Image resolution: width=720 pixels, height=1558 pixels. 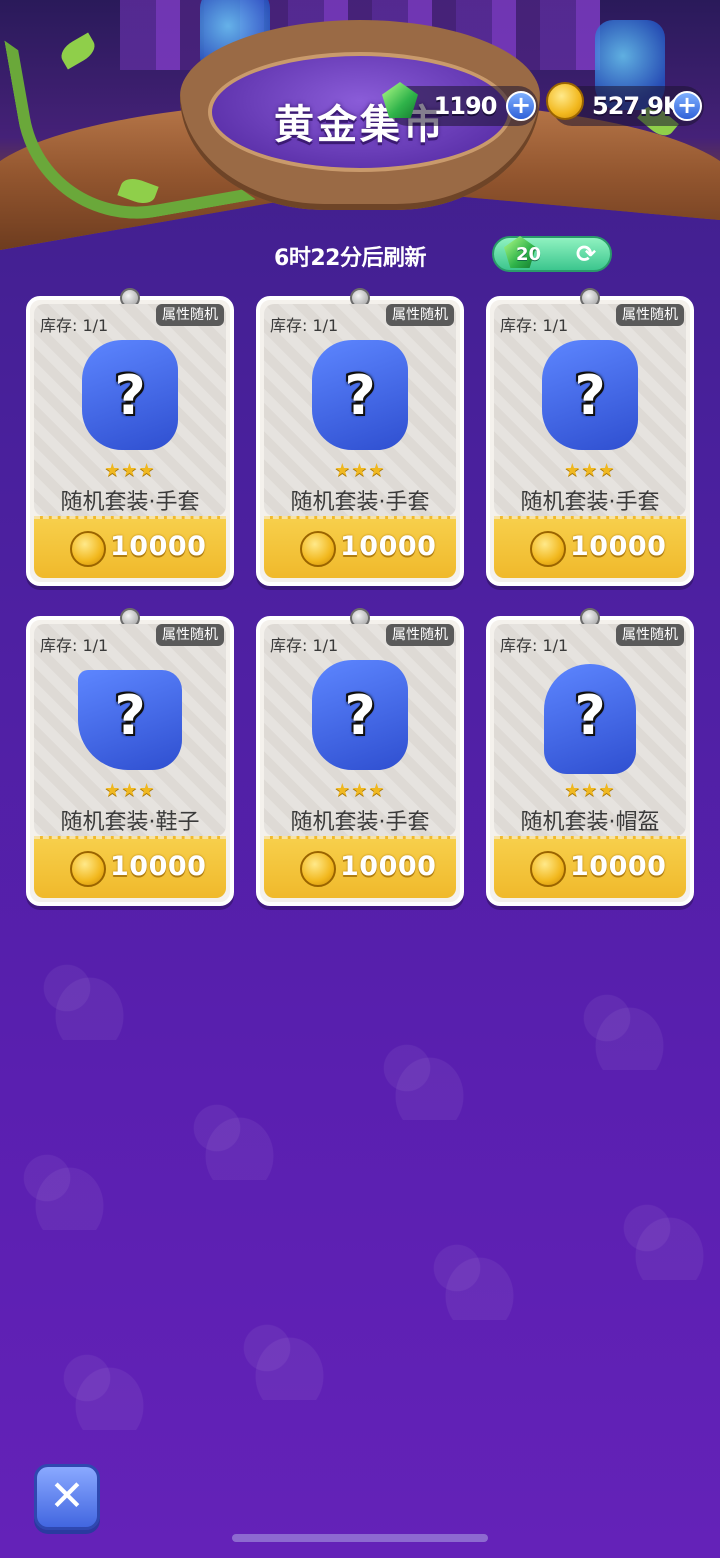 I want to click on refresh-countdown: 6时22分后刷新, so click(x=350, y=258).